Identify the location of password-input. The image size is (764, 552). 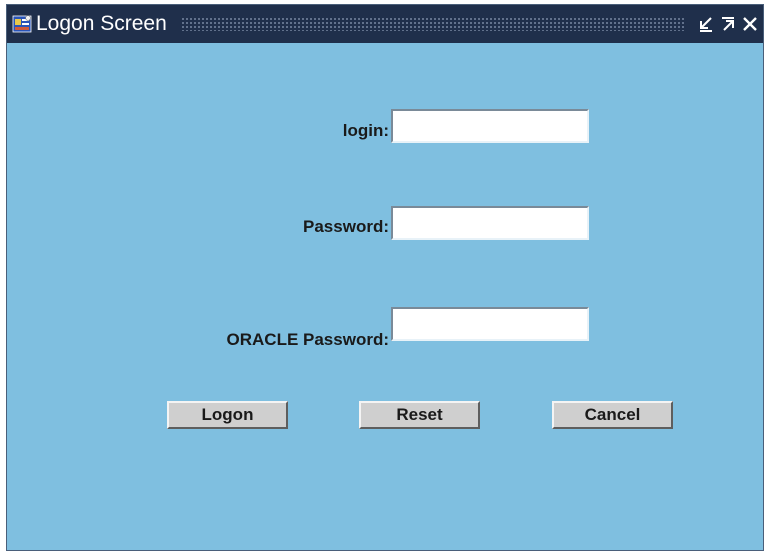
(490, 223).